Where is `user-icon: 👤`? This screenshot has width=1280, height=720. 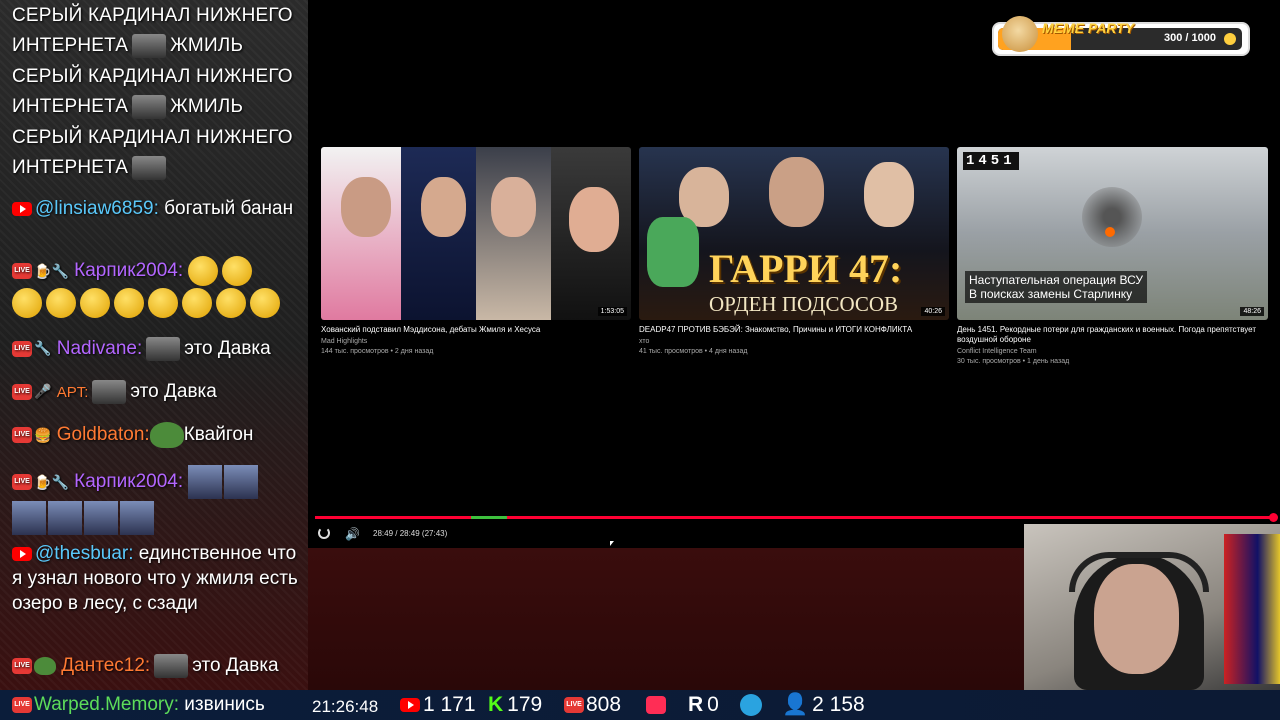
user-icon: 👤 is located at coordinates (795, 705).